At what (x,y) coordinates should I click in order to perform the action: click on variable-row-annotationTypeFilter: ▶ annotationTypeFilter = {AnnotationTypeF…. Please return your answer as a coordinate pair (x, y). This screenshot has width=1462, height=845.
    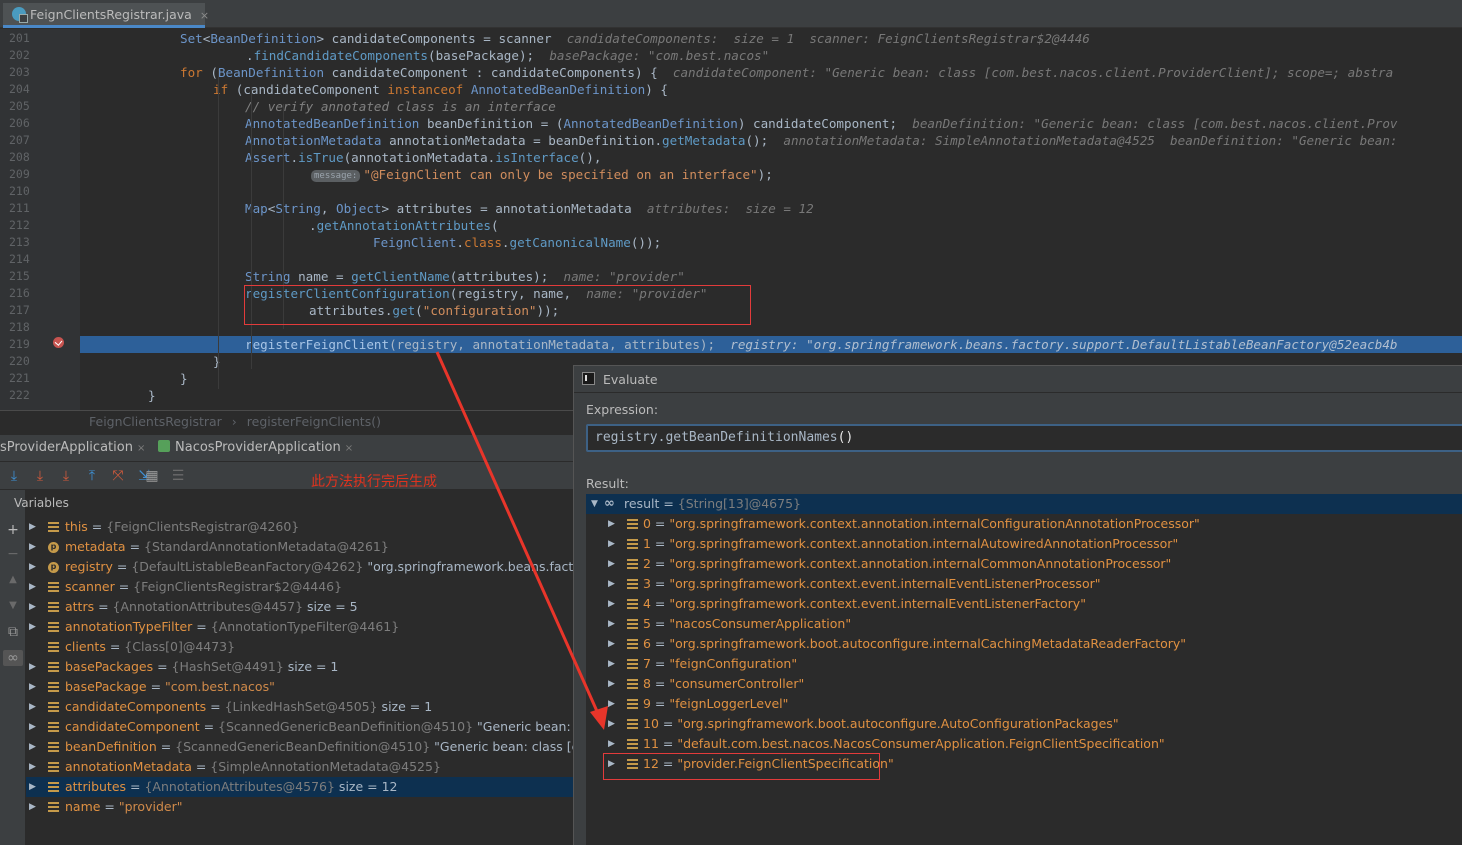
    Looking at the image, I should click on (299, 627).